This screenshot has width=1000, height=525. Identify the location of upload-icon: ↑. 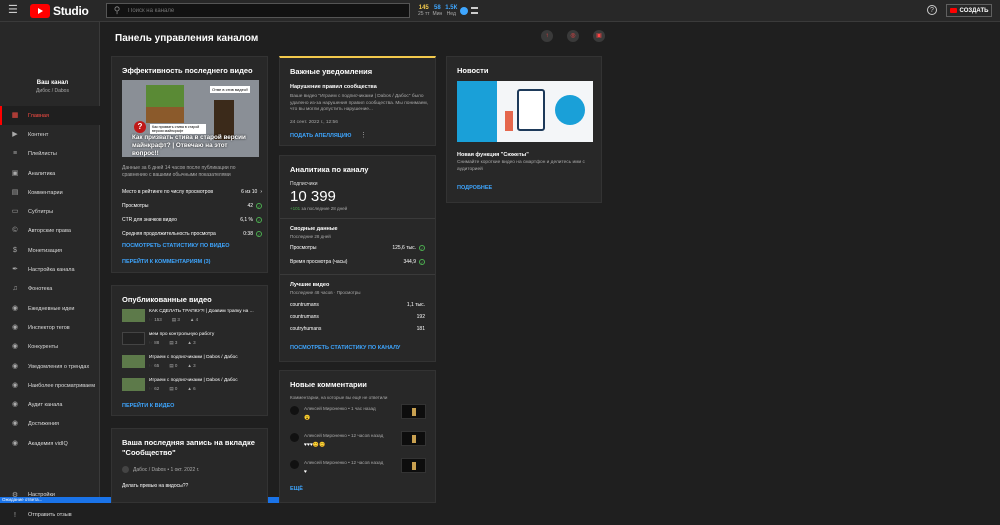
(547, 36).